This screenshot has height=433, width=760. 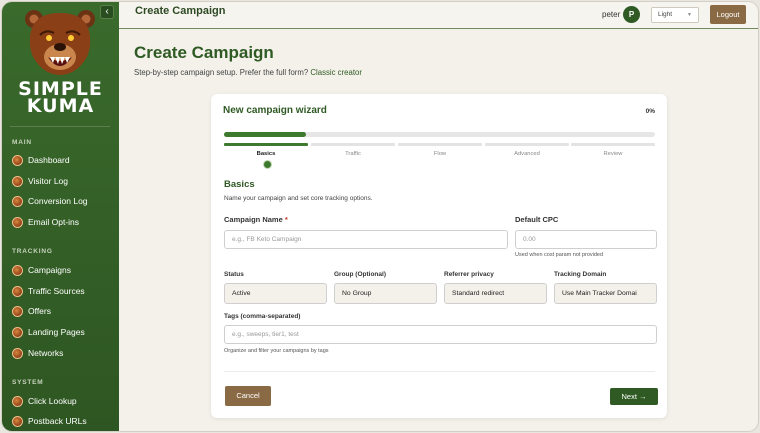 What do you see at coordinates (353, 150) in the screenshot?
I see `step-traffic: Traffic` at bounding box center [353, 150].